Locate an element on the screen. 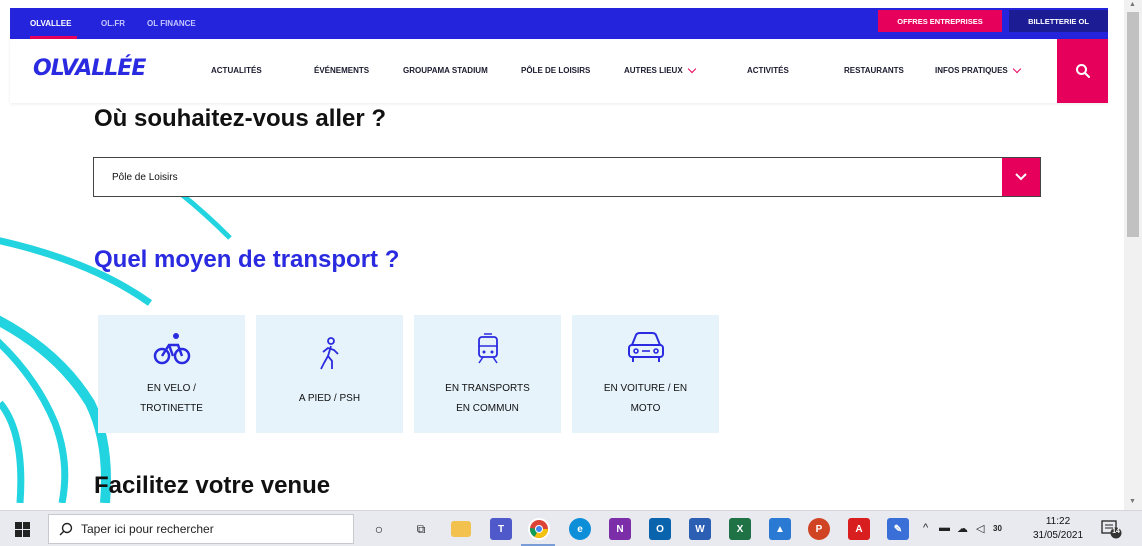  nav-item-restaurants: RESTAURANTS is located at coordinates (874, 70).